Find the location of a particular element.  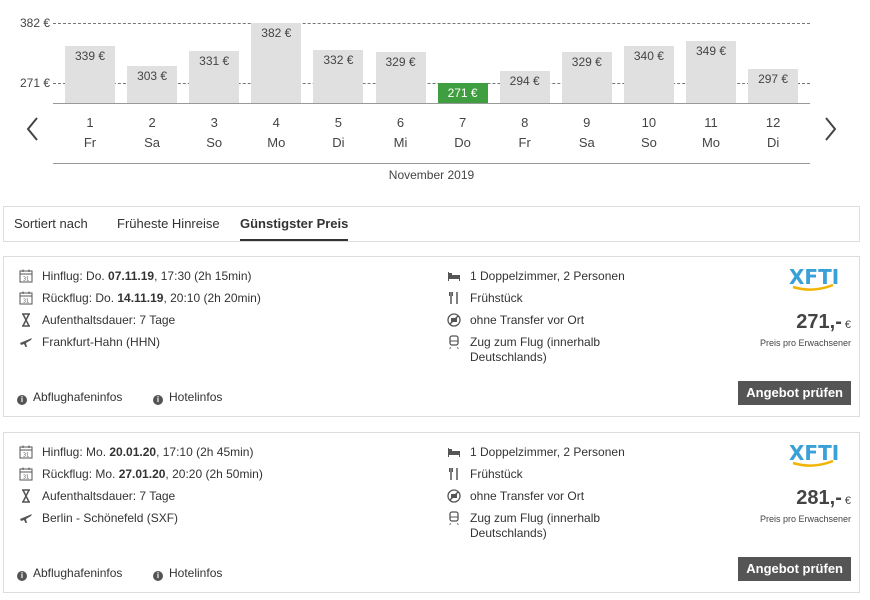

chevron-right-icon is located at coordinates (830, 129).